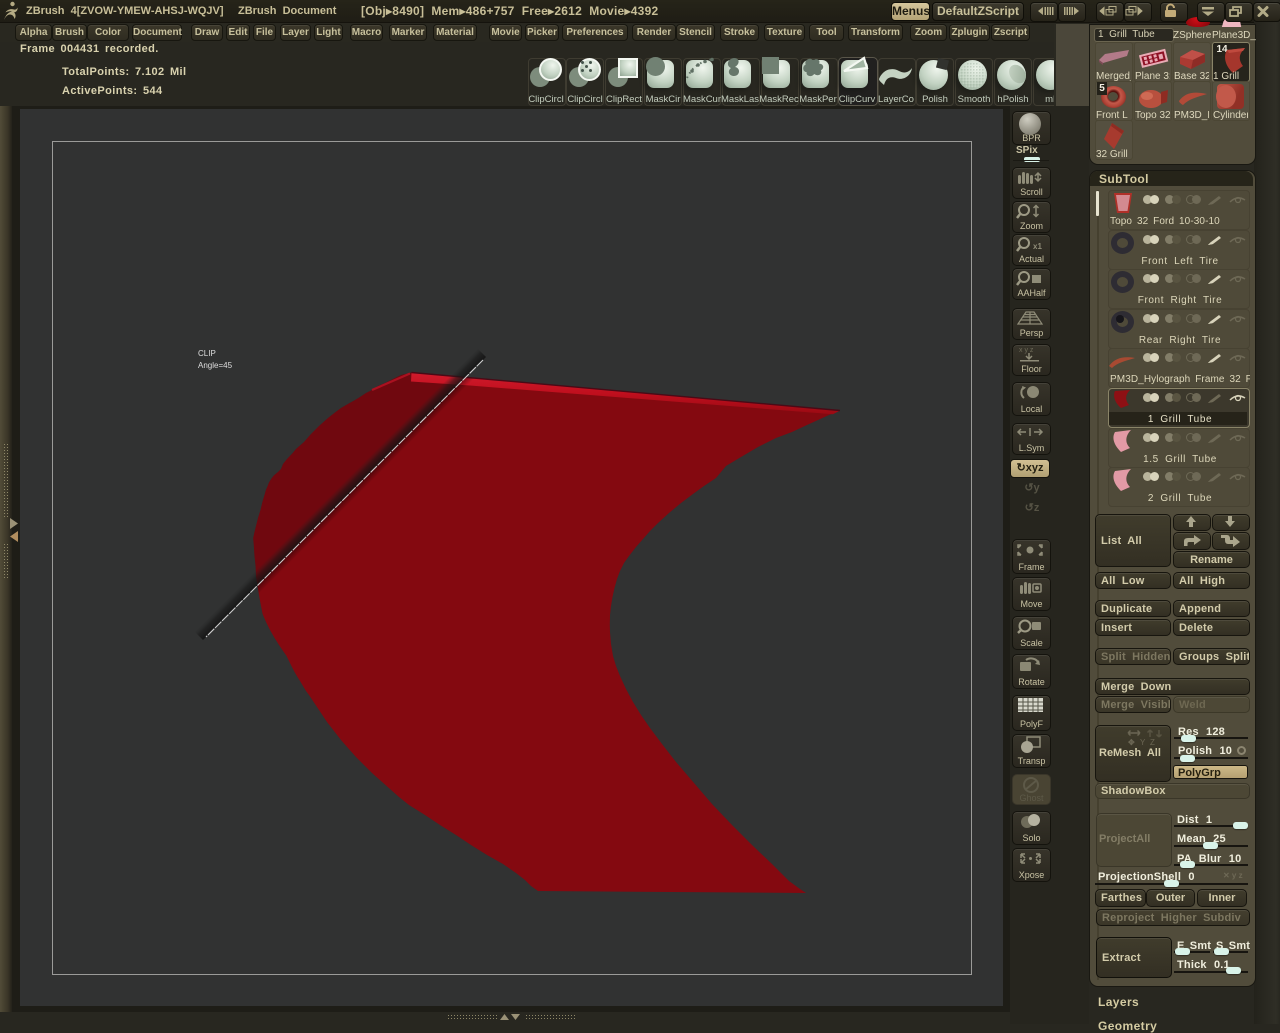 Image resolution: width=1280 pixels, height=1033 pixels. I want to click on svg-text: x1, so click(1037, 246).